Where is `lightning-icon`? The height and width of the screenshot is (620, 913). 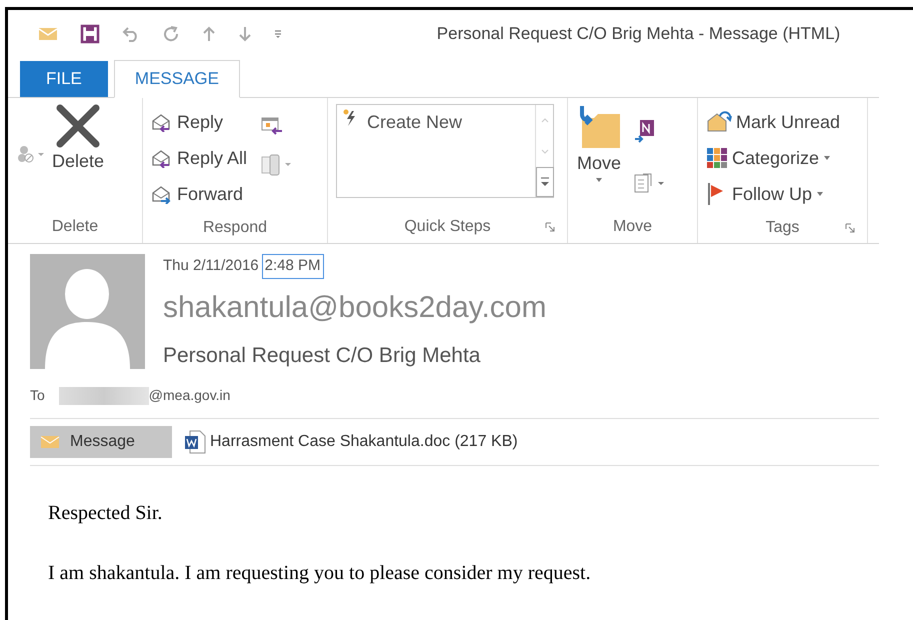
lightning-icon is located at coordinates (350, 118).